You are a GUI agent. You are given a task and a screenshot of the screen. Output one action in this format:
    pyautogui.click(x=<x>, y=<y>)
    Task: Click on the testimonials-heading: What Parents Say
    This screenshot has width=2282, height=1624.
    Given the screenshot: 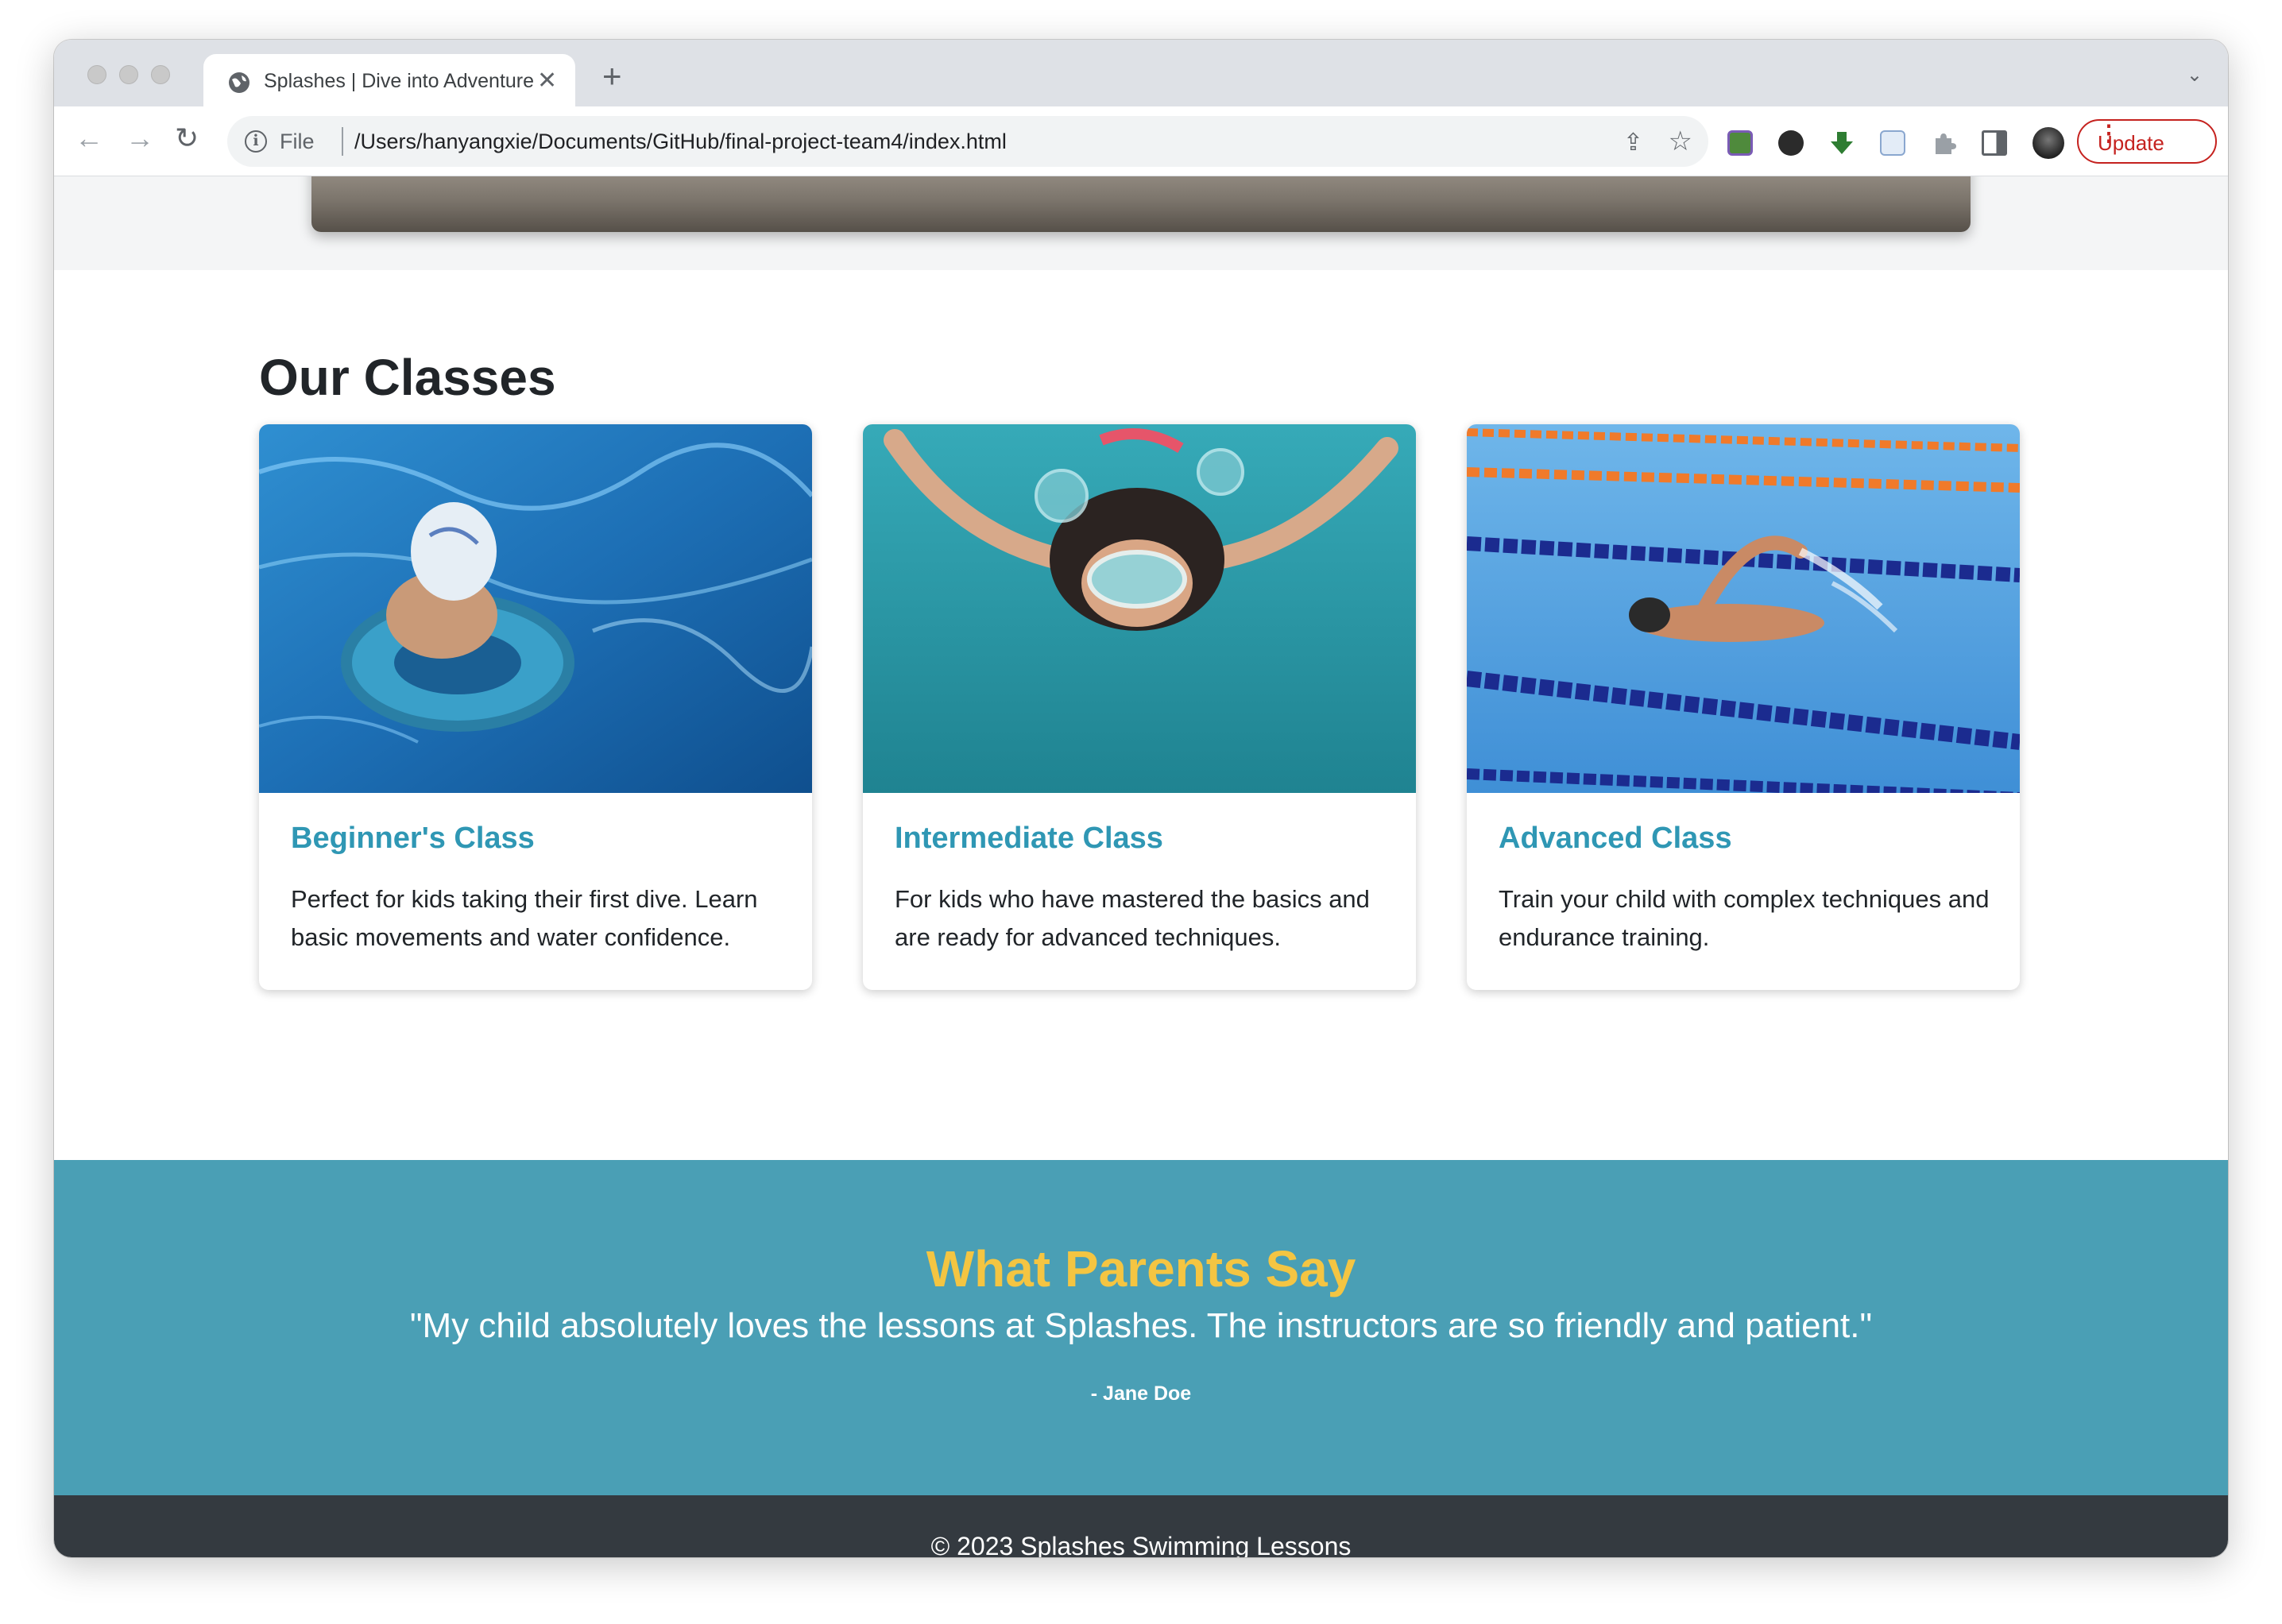 What is the action you would take?
    pyautogui.click(x=1141, y=1268)
    